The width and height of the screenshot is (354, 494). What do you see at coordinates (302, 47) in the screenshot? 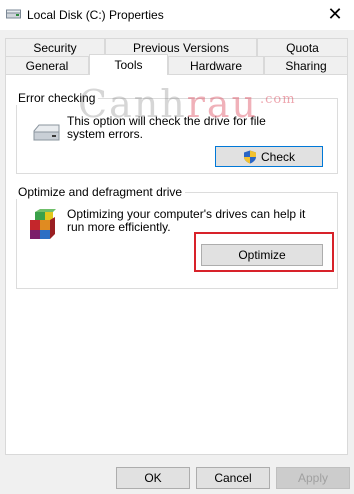
I see `tab-quota: Quota` at bounding box center [302, 47].